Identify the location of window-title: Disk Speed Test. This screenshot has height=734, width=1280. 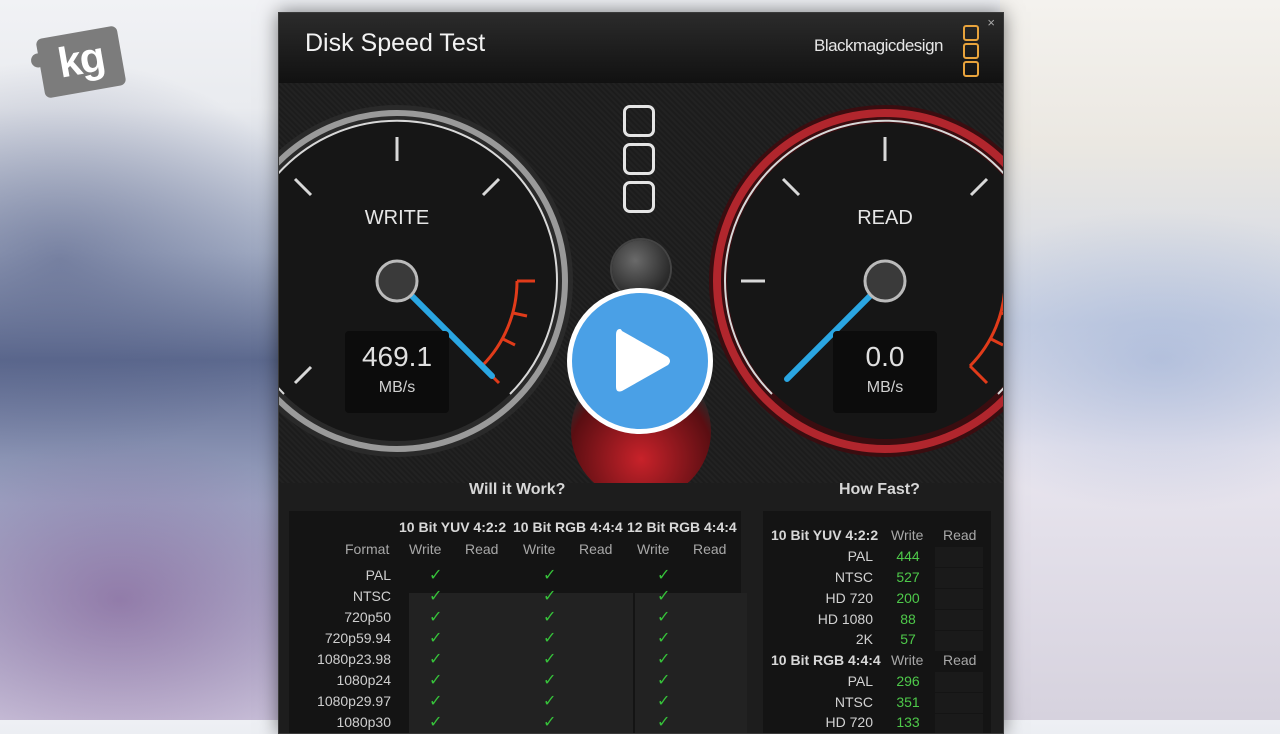
(395, 43).